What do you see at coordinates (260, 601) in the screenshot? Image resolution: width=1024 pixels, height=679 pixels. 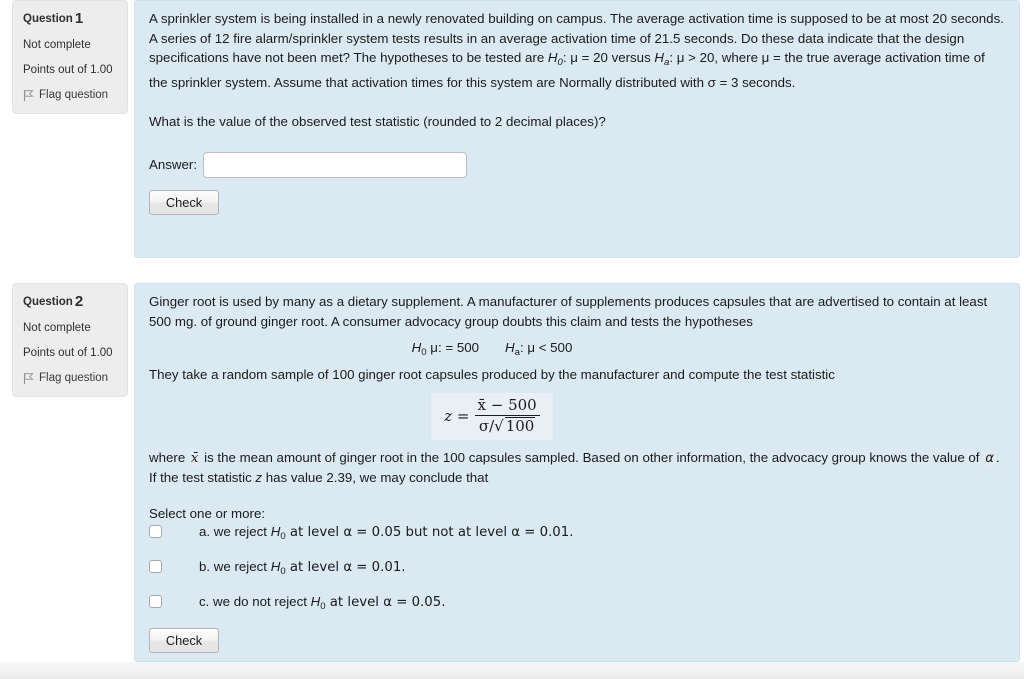 I see `option-c-pre: we do not reject` at bounding box center [260, 601].